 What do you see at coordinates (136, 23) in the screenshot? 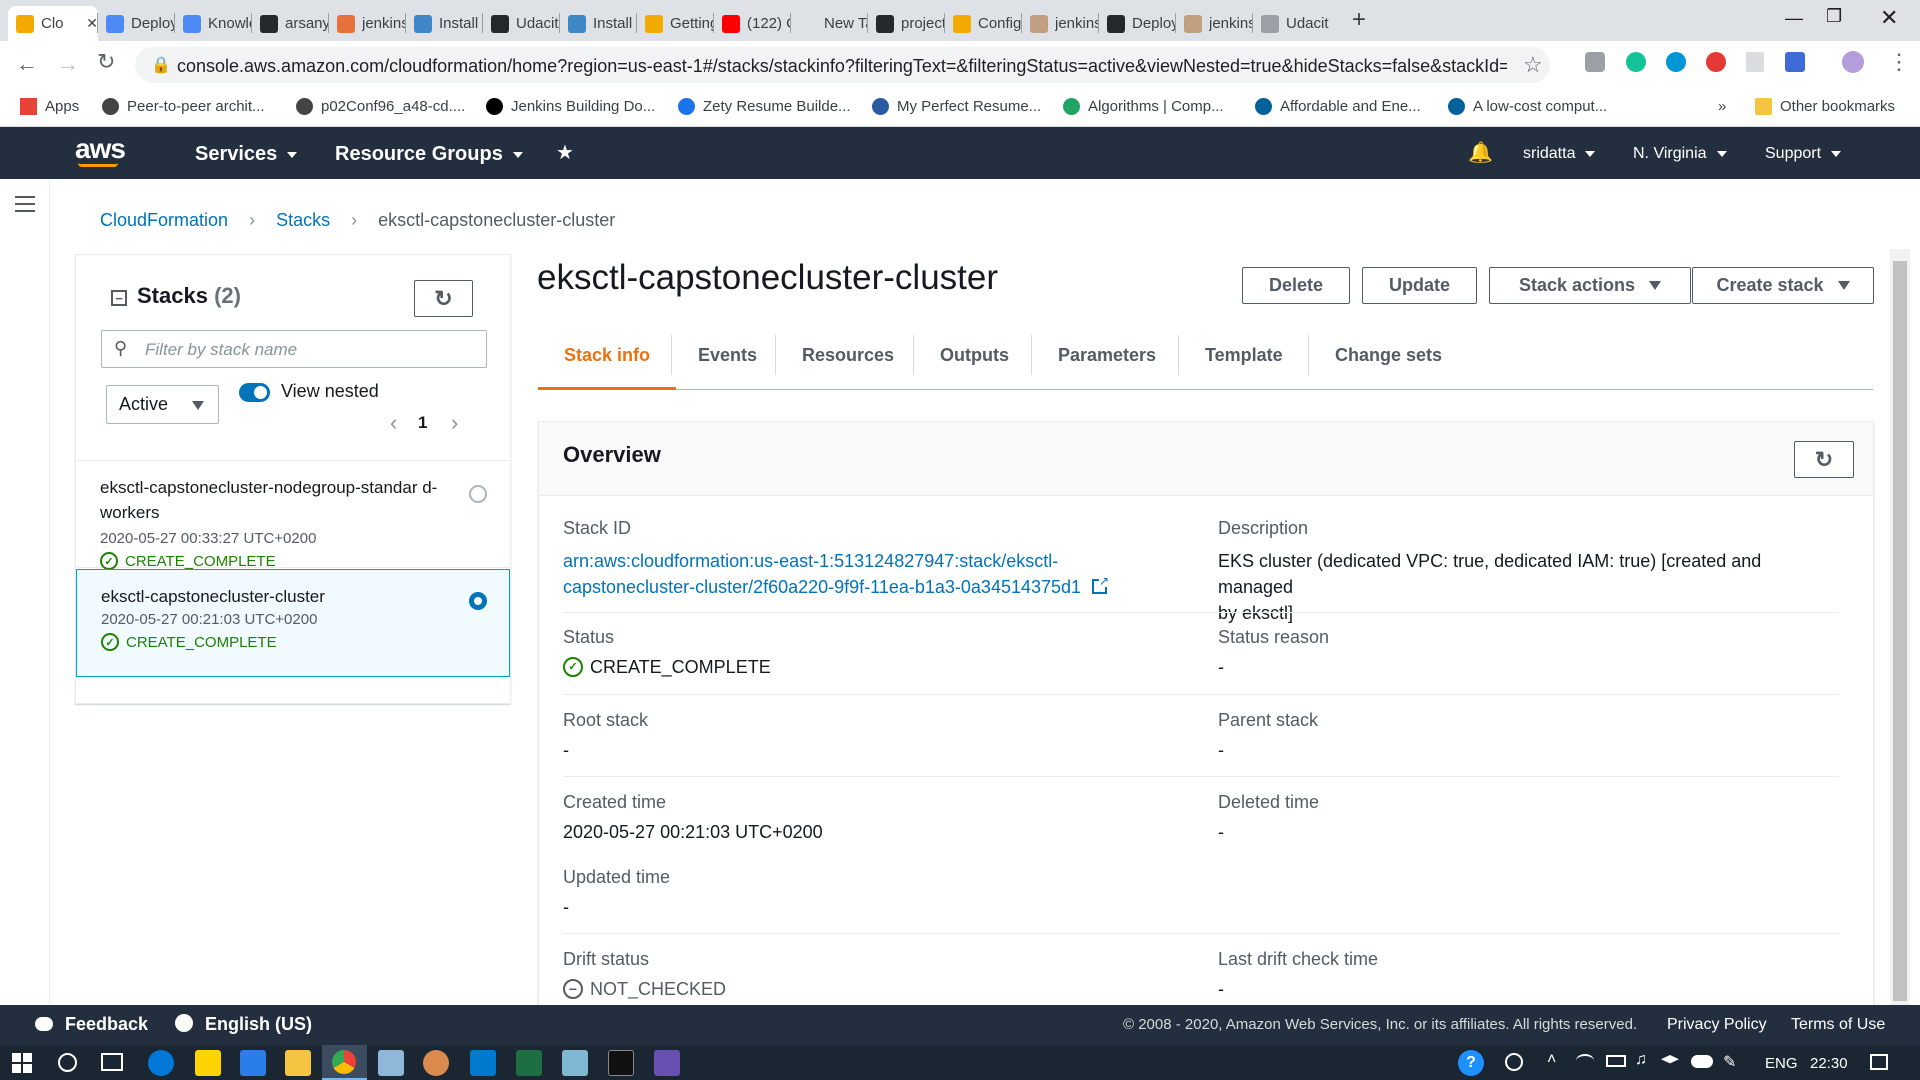
I see `browser-tab: Deploy` at bounding box center [136, 23].